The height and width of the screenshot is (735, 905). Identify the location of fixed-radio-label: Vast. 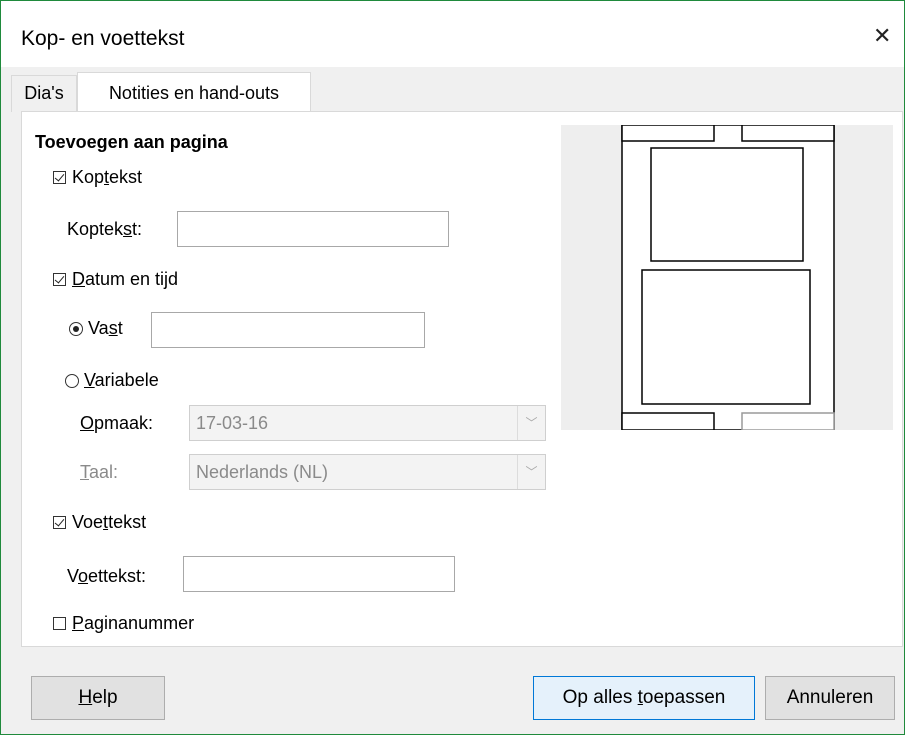
(105, 328).